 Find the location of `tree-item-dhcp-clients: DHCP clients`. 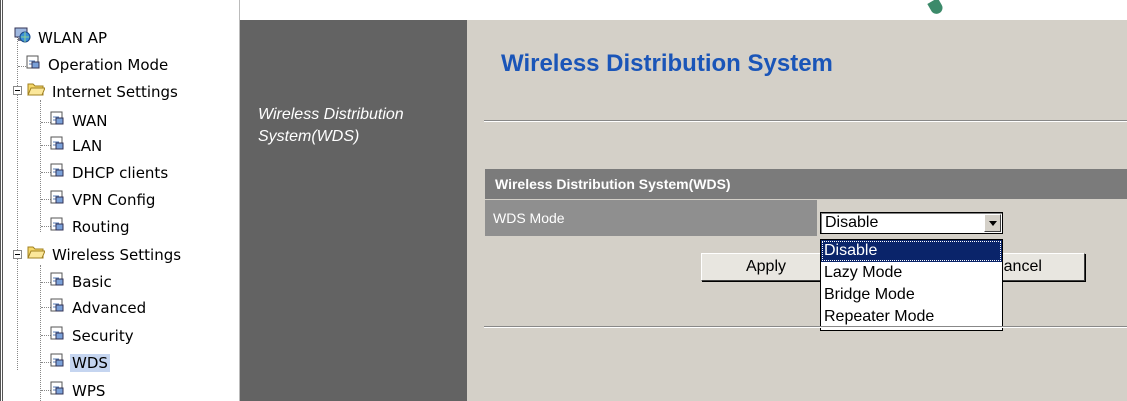

tree-item-dhcp-clients: DHCP clients is located at coordinates (109, 172).